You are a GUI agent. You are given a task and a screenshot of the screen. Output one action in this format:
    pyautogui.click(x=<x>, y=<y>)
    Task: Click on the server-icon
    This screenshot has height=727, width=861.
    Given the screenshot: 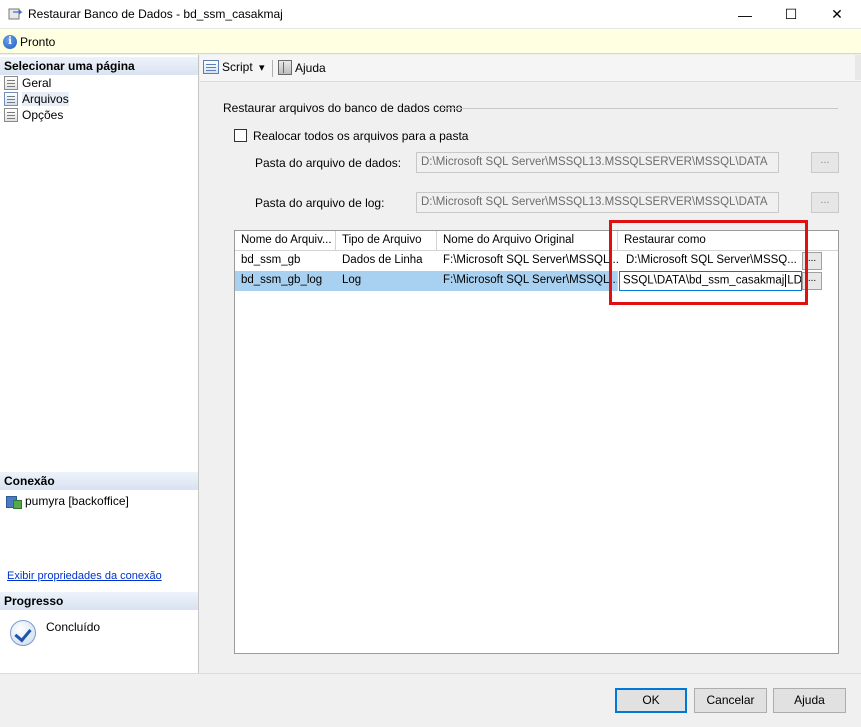 What is the action you would take?
    pyautogui.click(x=14, y=501)
    